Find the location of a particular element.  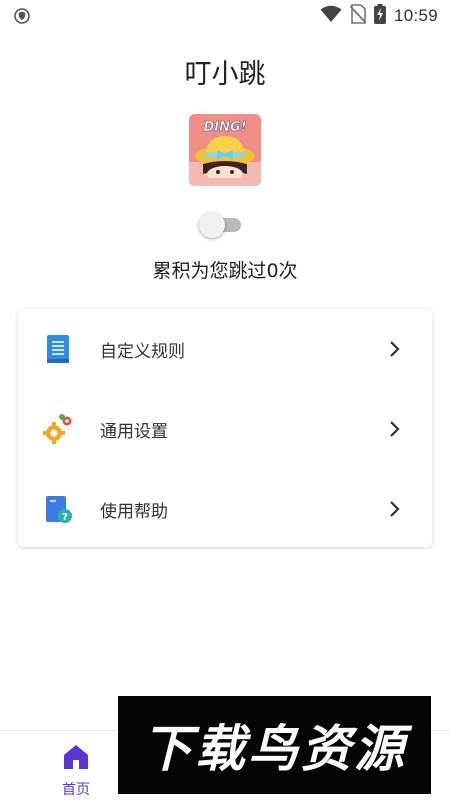

vpn-shield-icon is located at coordinates (22, 18).